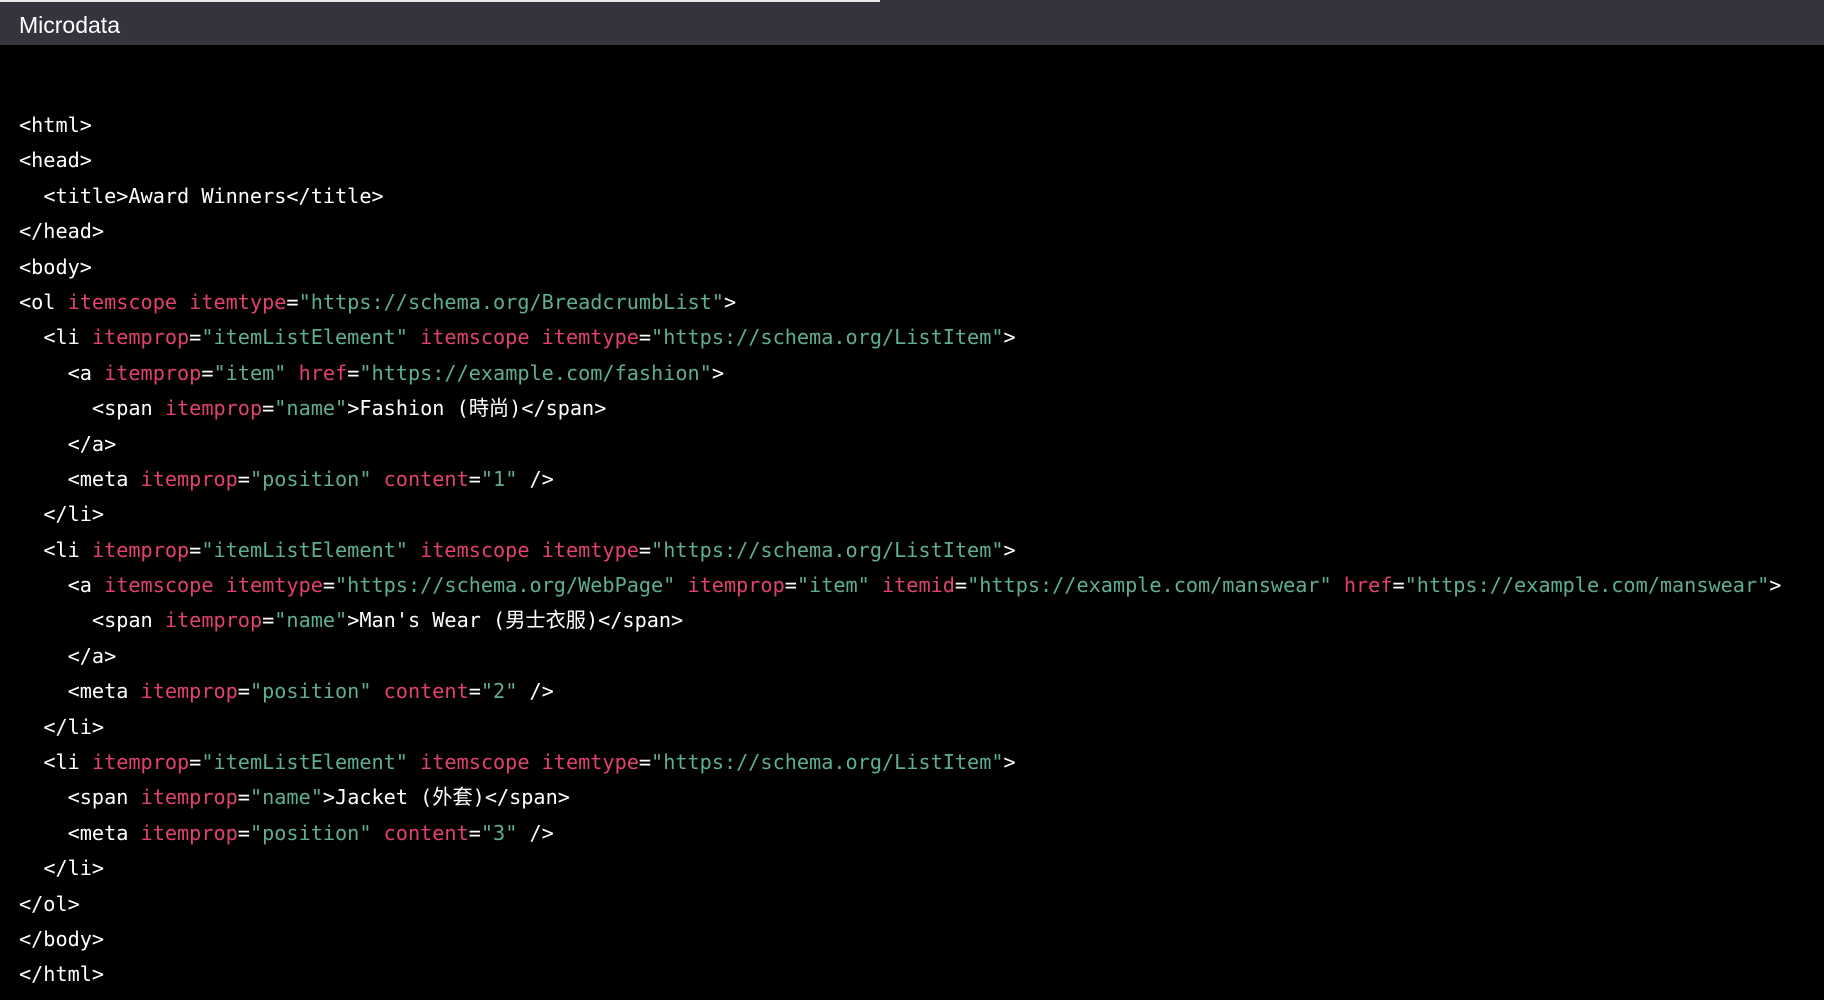 This screenshot has height=1000, width=1824. What do you see at coordinates (900, 974) in the screenshot?
I see `code-line: </html>` at bounding box center [900, 974].